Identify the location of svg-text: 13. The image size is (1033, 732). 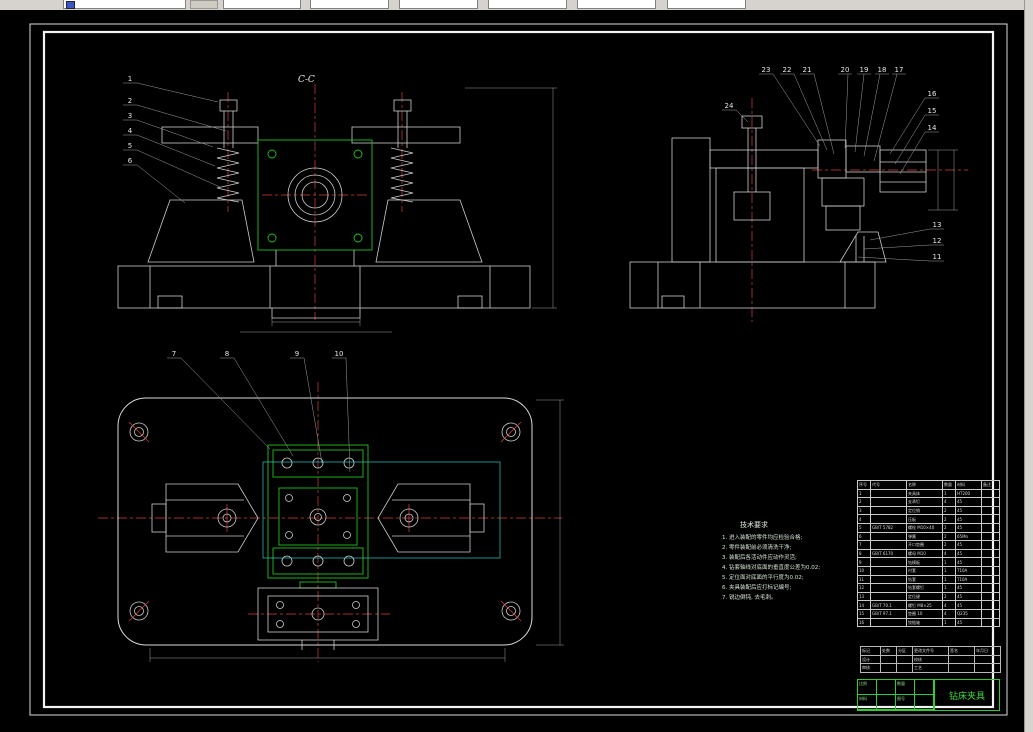
(937, 225).